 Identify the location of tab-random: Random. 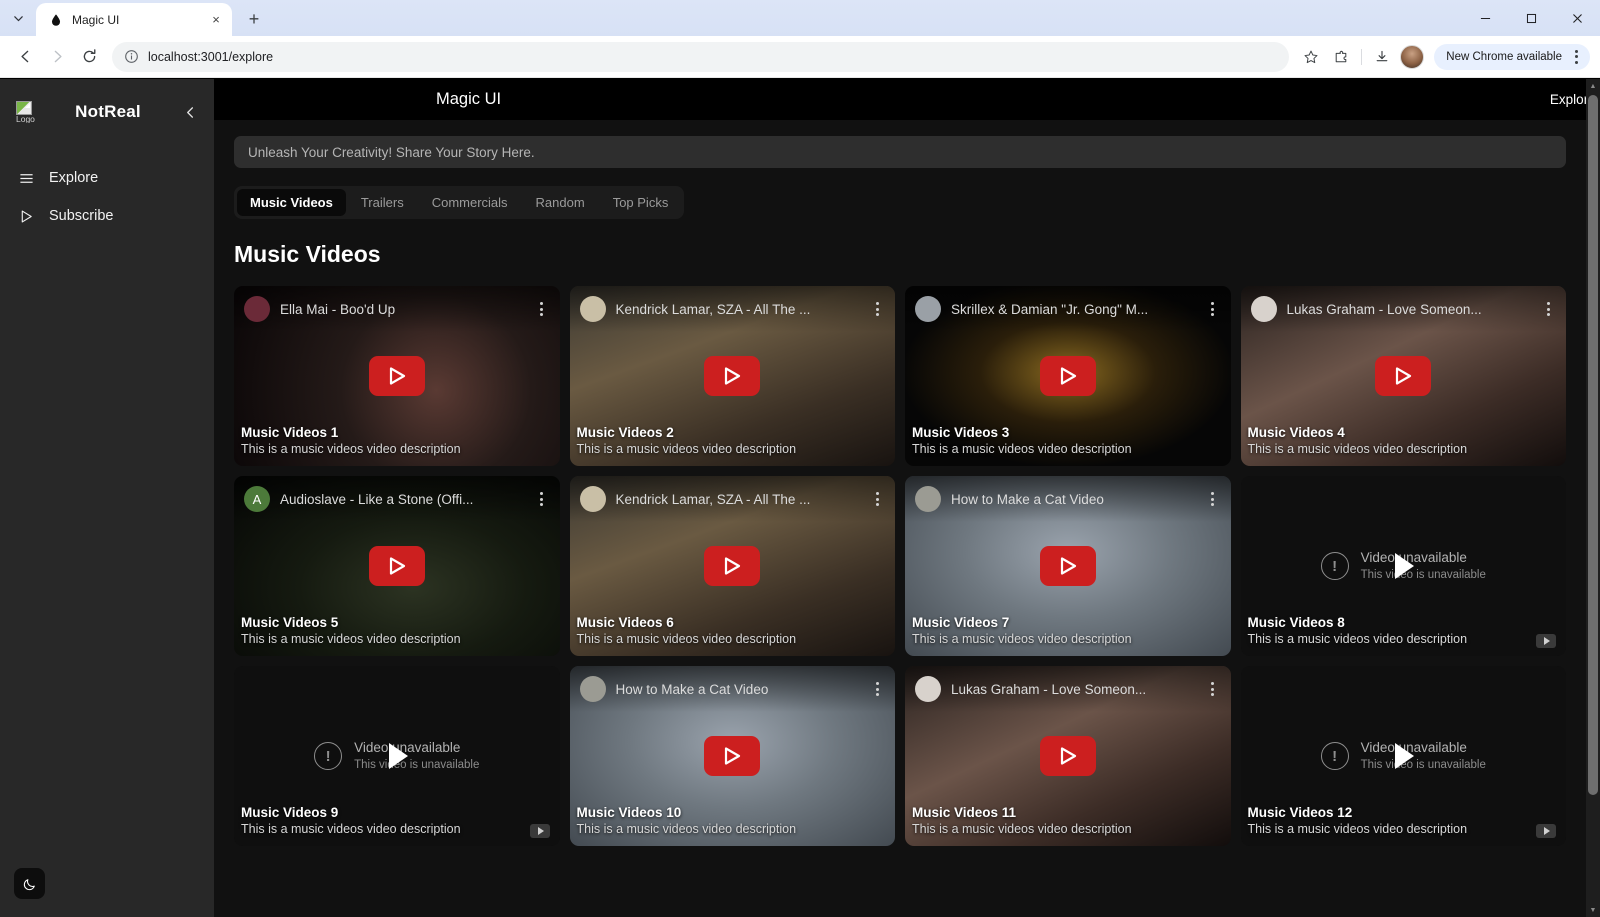
(560, 202).